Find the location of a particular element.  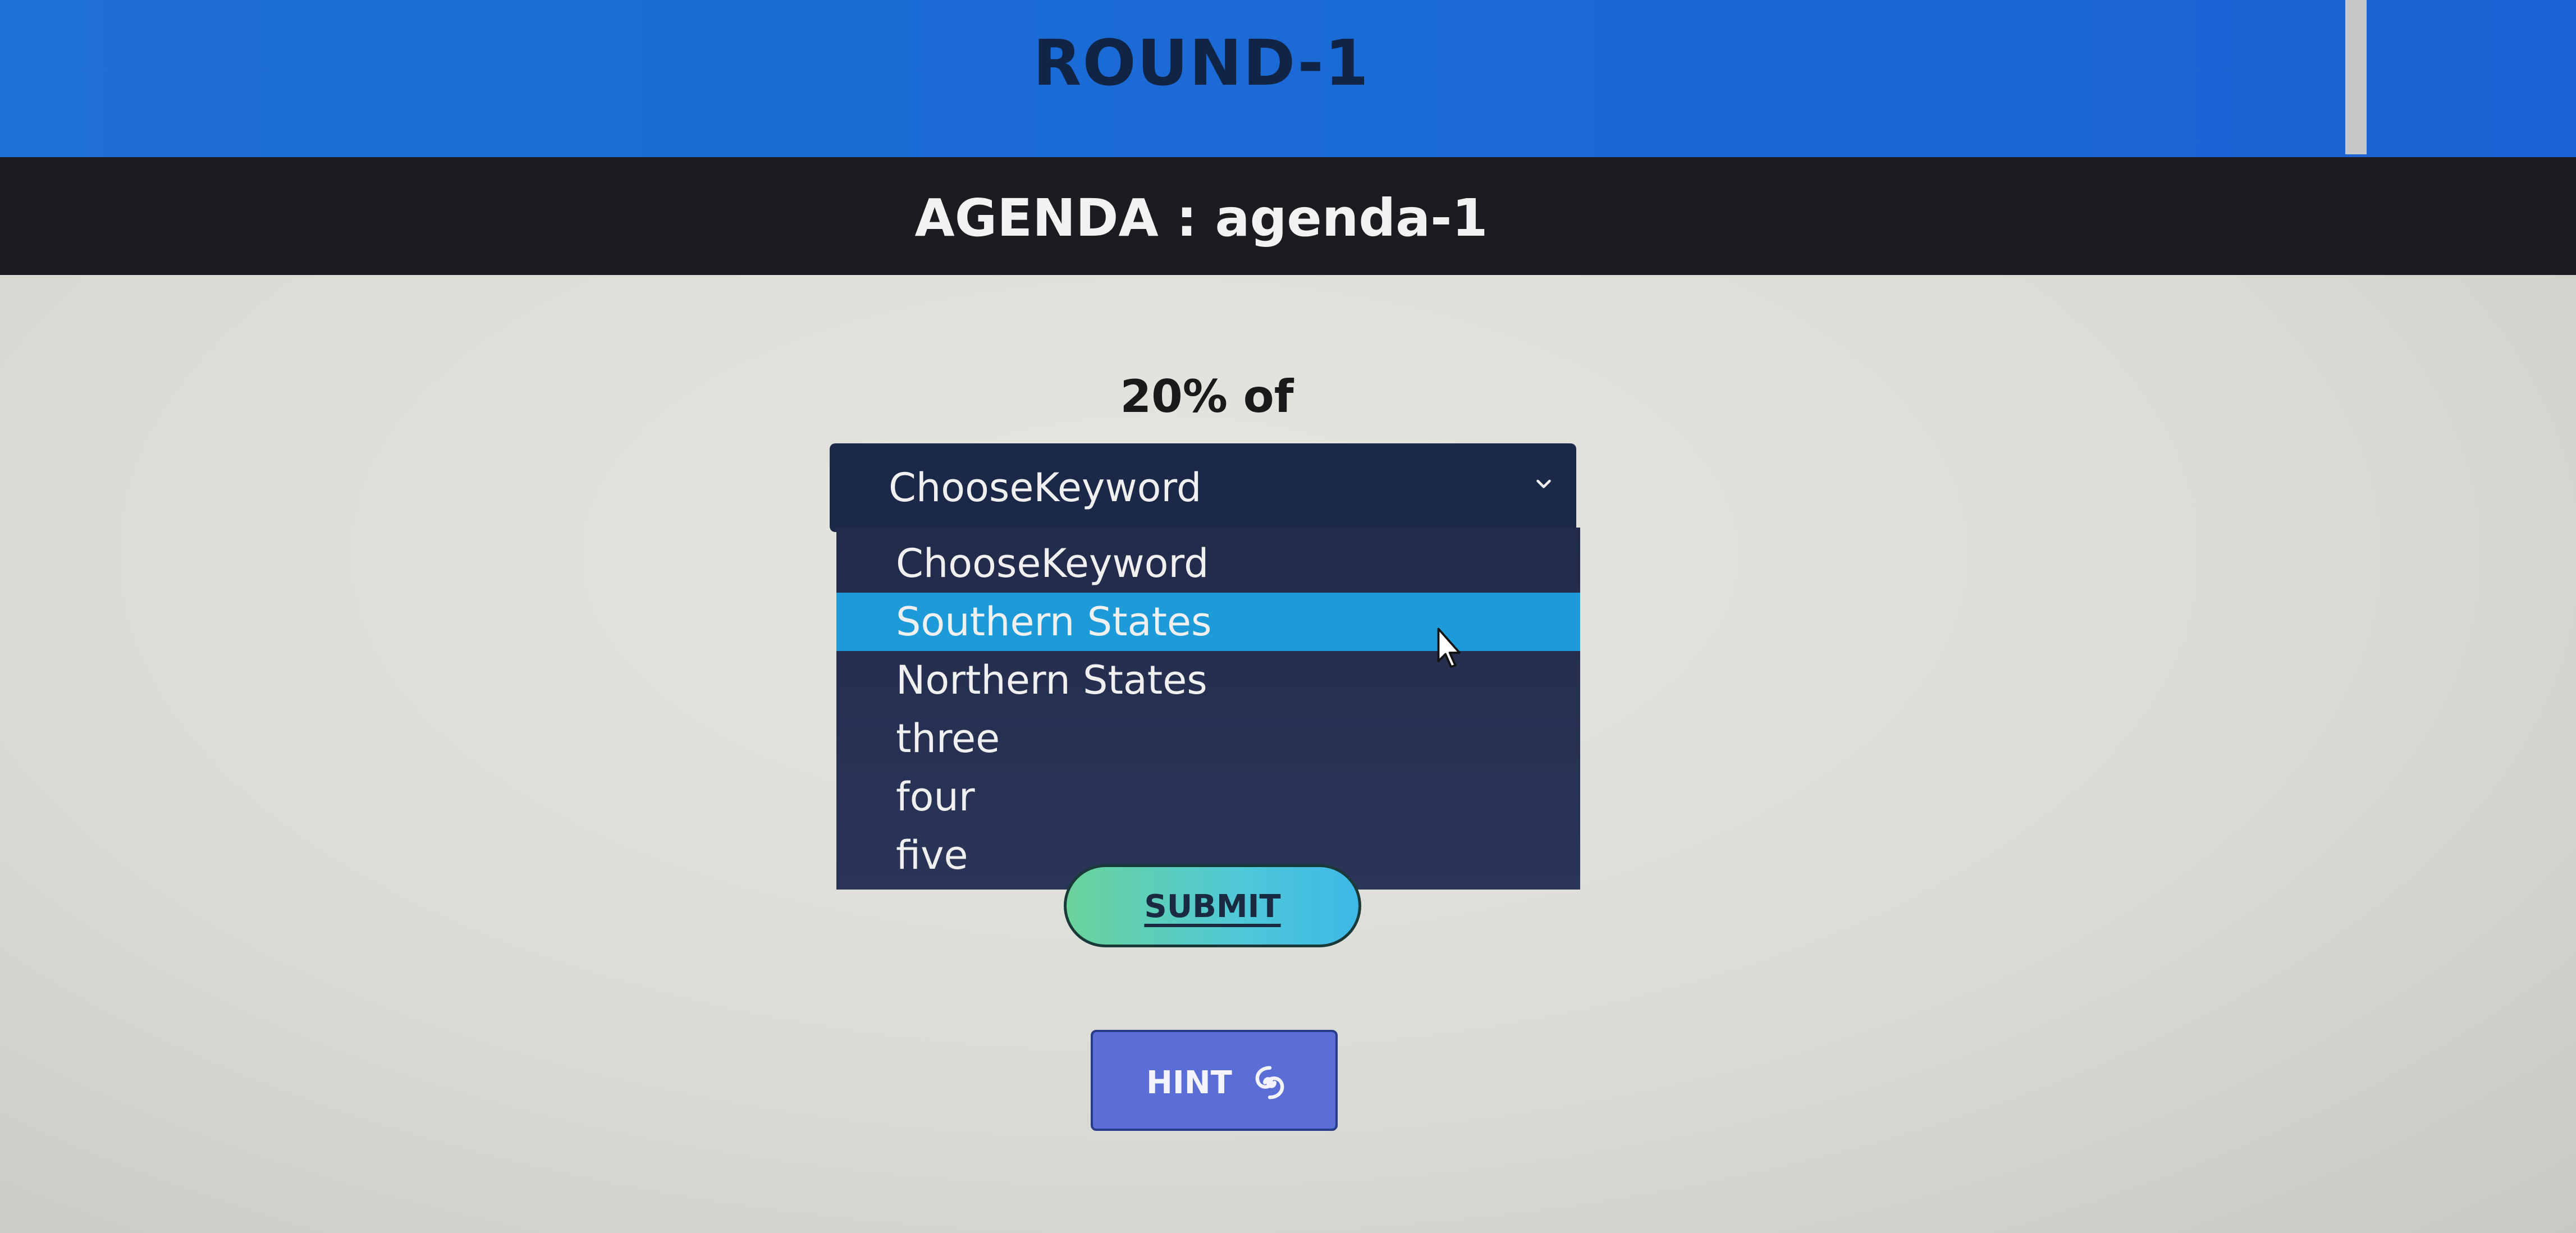

submit-button: SUBMIT is located at coordinates (1212, 905).